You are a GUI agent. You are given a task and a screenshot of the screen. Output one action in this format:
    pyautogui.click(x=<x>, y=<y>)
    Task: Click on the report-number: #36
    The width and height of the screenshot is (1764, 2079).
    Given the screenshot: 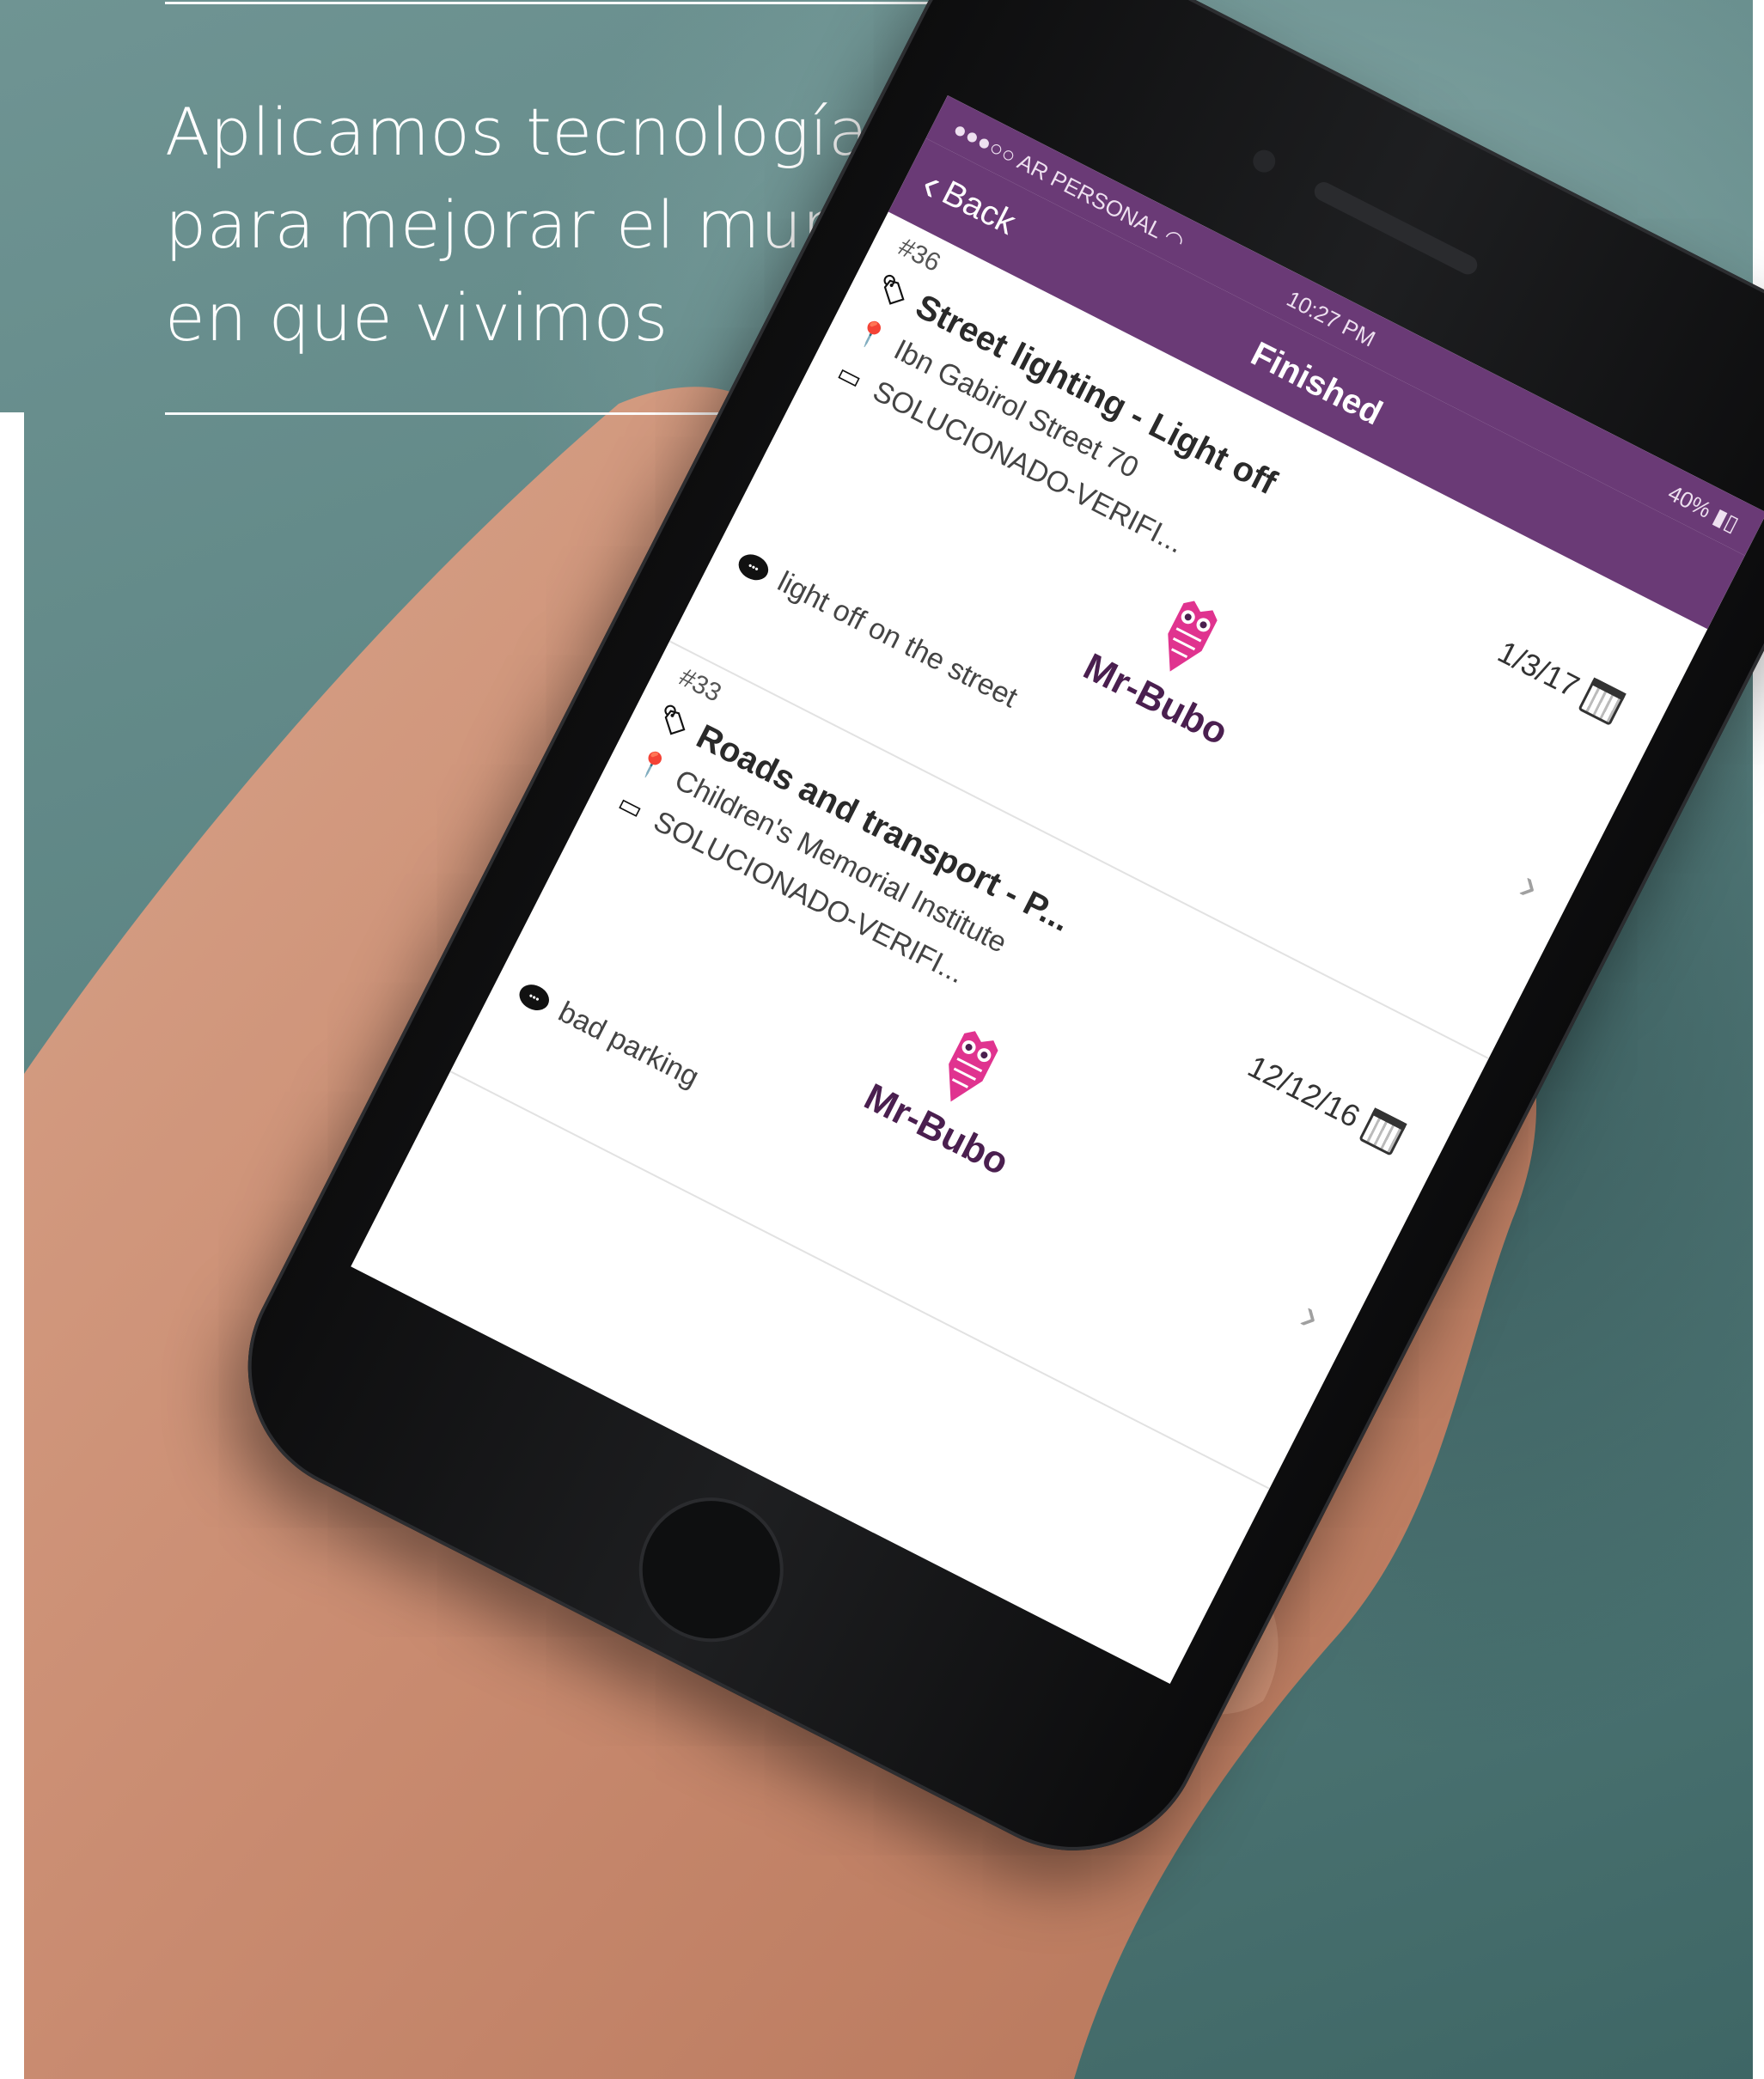 What is the action you would take?
    pyautogui.click(x=920, y=254)
    